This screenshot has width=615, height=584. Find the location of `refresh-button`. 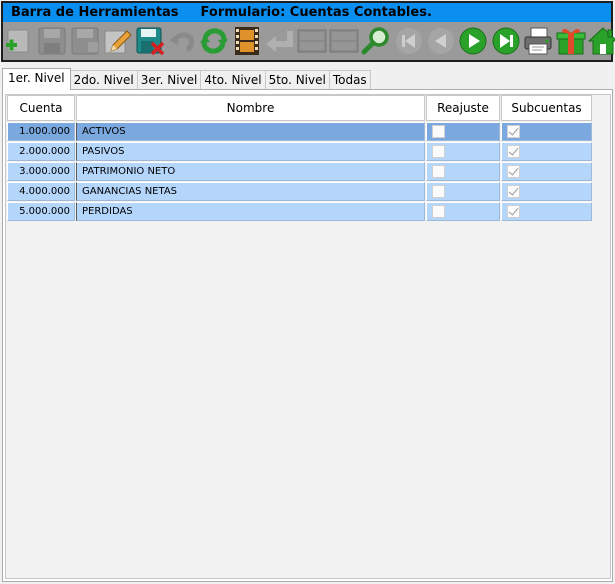

refresh-button is located at coordinates (214, 41).